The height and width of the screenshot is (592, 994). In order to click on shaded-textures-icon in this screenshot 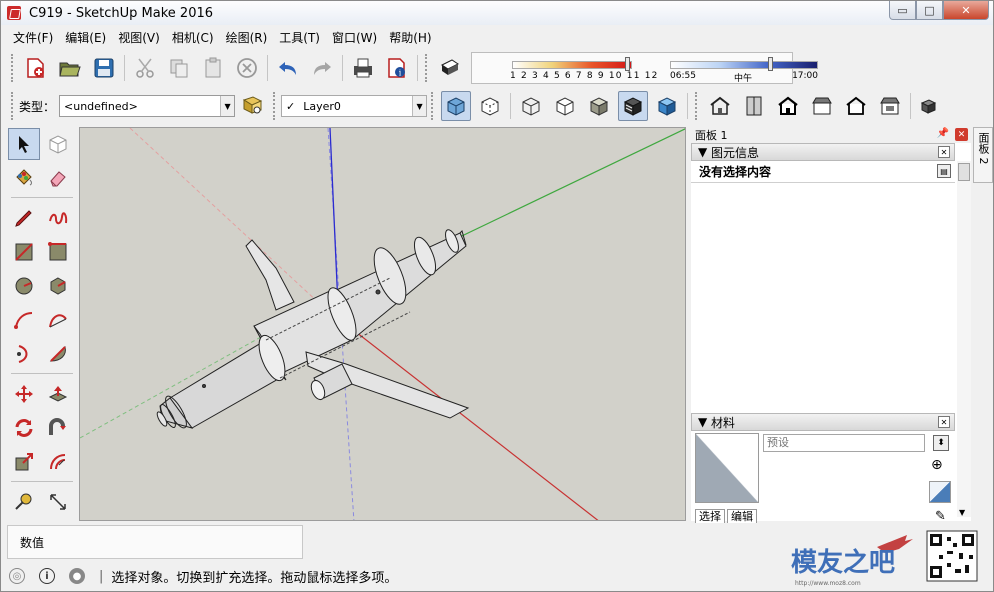, I will do `click(633, 106)`.